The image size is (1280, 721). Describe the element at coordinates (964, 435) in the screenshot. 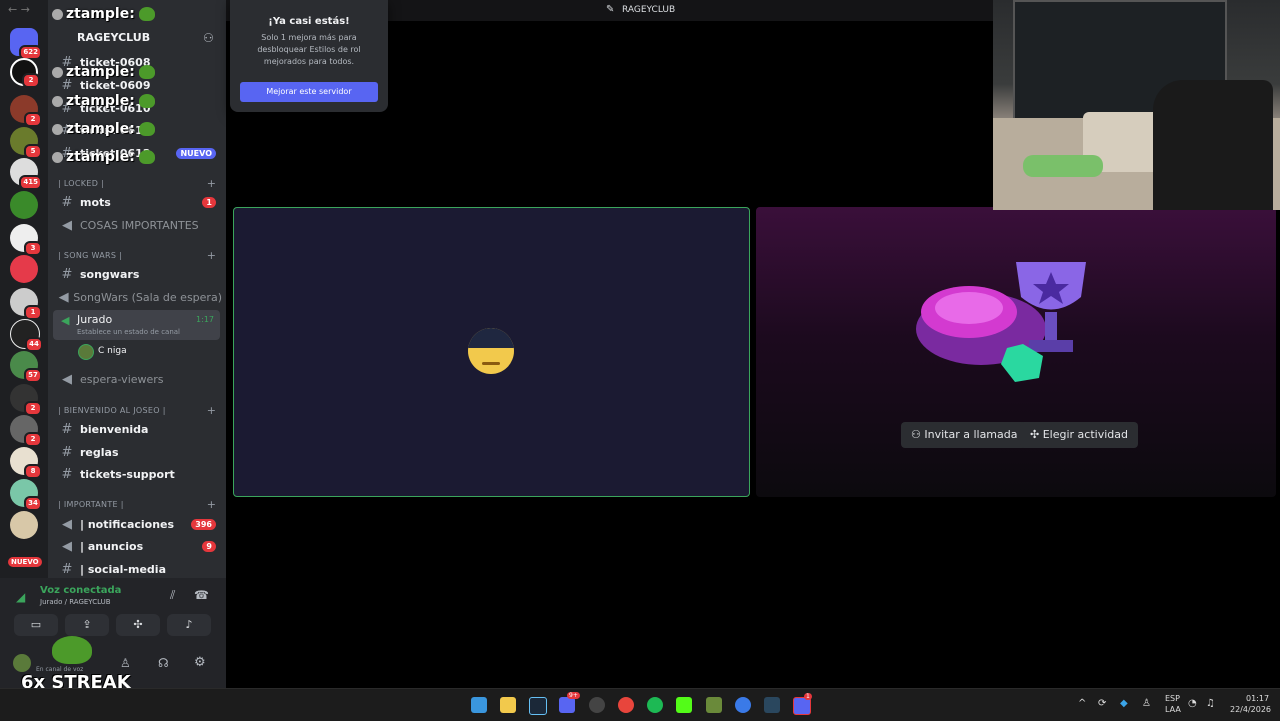

I see `invite-to-call-button: ⚇ Invitar a llamada` at that location.